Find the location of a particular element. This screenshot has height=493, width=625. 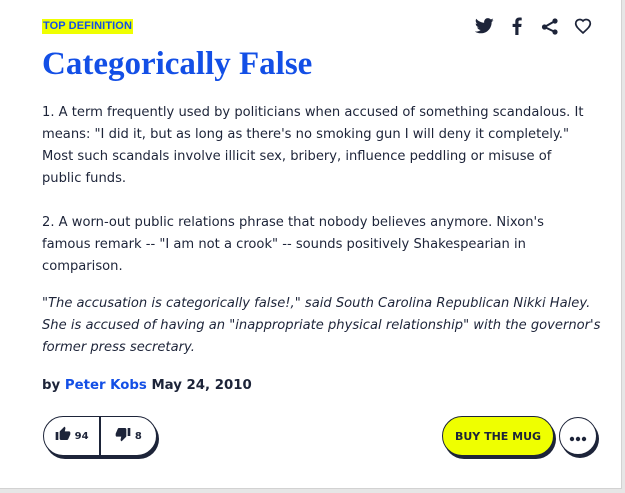

thumbs-down-button: 8 is located at coordinates (128, 436).